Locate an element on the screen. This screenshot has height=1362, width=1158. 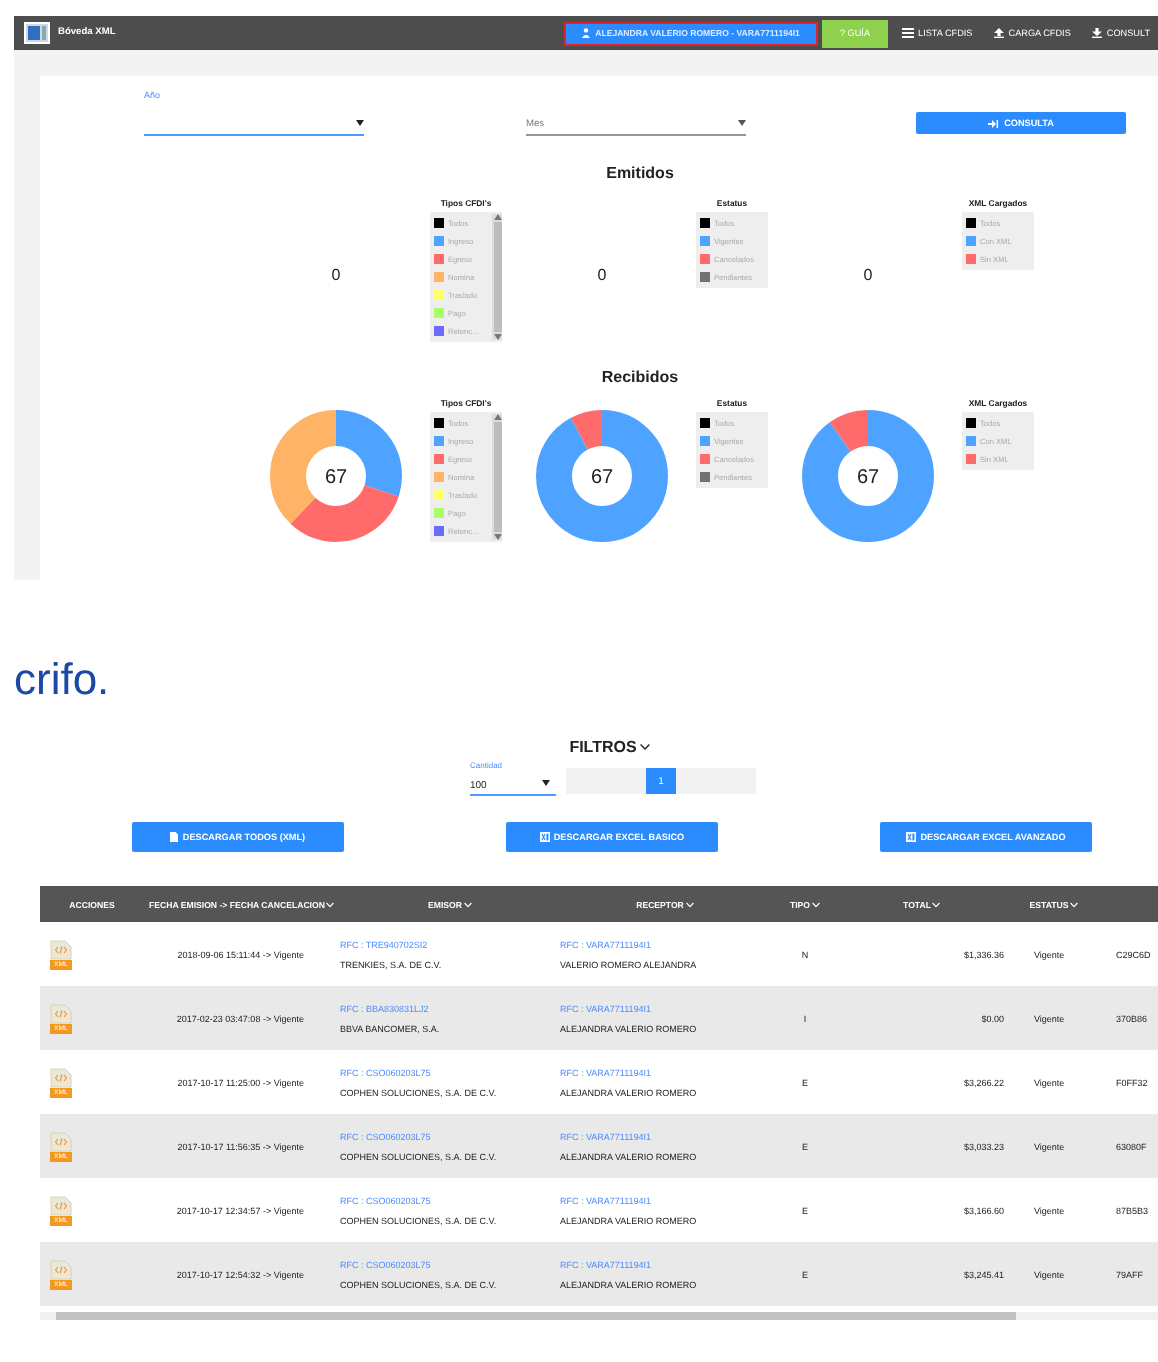
download-icon is located at coordinates (1097, 33).